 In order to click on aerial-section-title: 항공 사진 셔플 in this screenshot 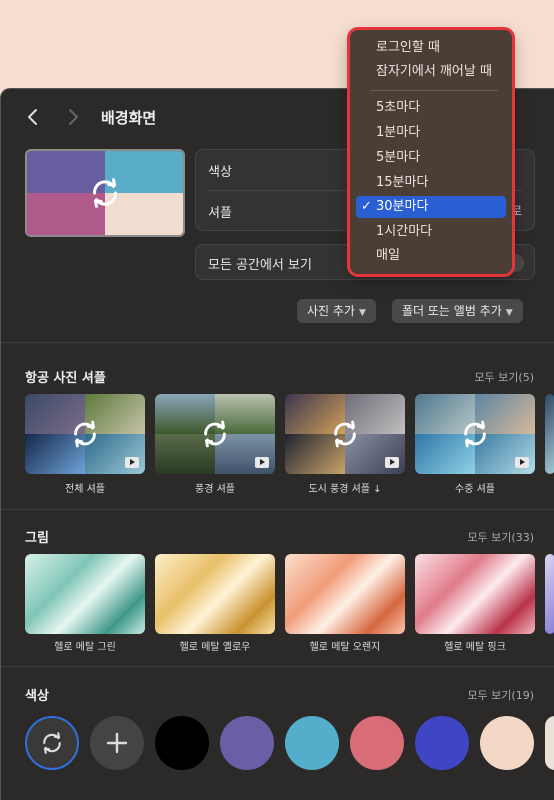, I will do `click(65, 378)`.